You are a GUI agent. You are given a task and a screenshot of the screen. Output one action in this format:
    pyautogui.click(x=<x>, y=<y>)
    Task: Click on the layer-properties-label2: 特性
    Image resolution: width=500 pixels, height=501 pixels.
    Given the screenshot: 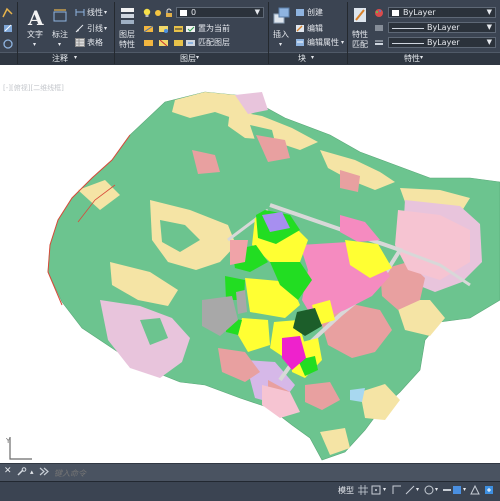 What is the action you would take?
    pyautogui.click(x=127, y=45)
    